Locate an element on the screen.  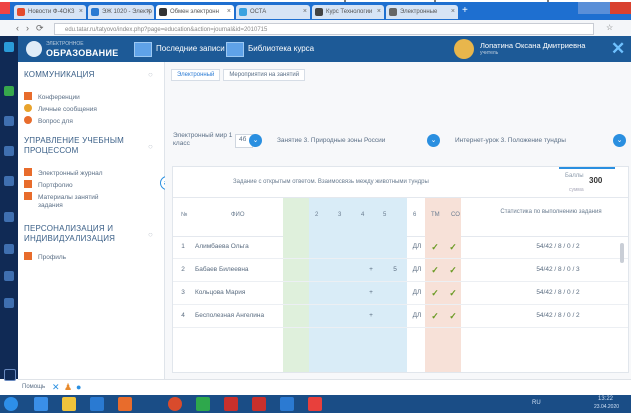
tab-1: Новости Ф-4ОКЗ × is located at coordinates (50, 12).